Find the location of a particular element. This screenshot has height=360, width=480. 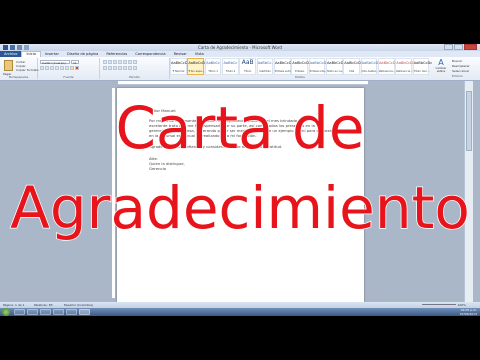

taskbar: 04:05 p.m. 07/06/2013 is located at coordinates (240, 312).